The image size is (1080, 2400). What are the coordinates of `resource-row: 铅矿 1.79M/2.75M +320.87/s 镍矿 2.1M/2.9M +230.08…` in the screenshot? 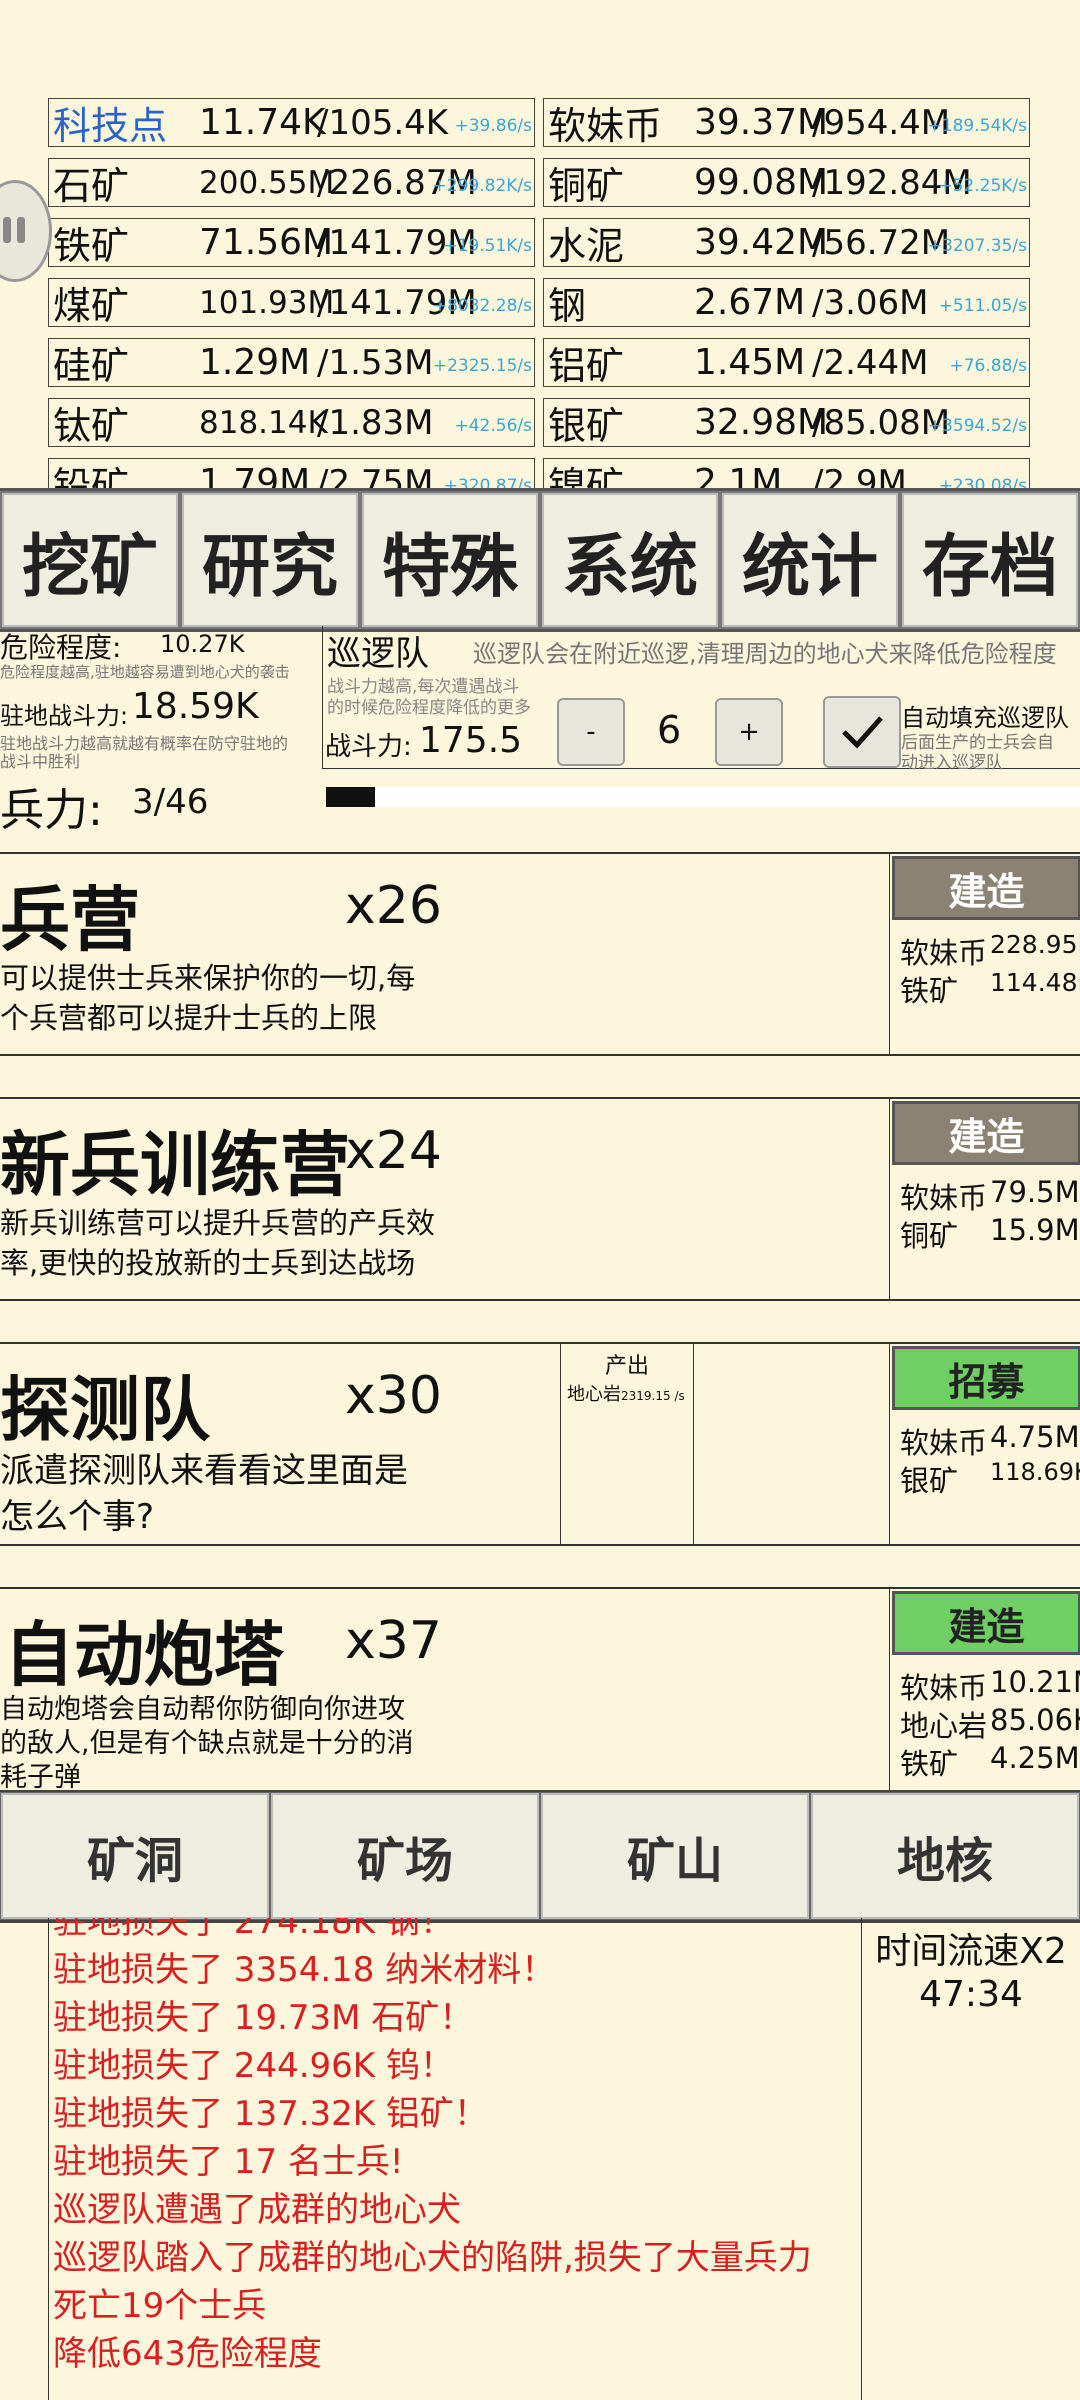 It's located at (541, 474).